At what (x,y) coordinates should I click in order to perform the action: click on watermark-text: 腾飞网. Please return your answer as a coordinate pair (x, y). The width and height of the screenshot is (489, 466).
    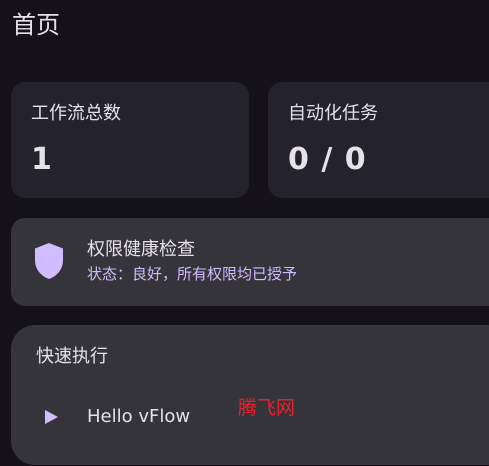
    Looking at the image, I should click on (267, 408).